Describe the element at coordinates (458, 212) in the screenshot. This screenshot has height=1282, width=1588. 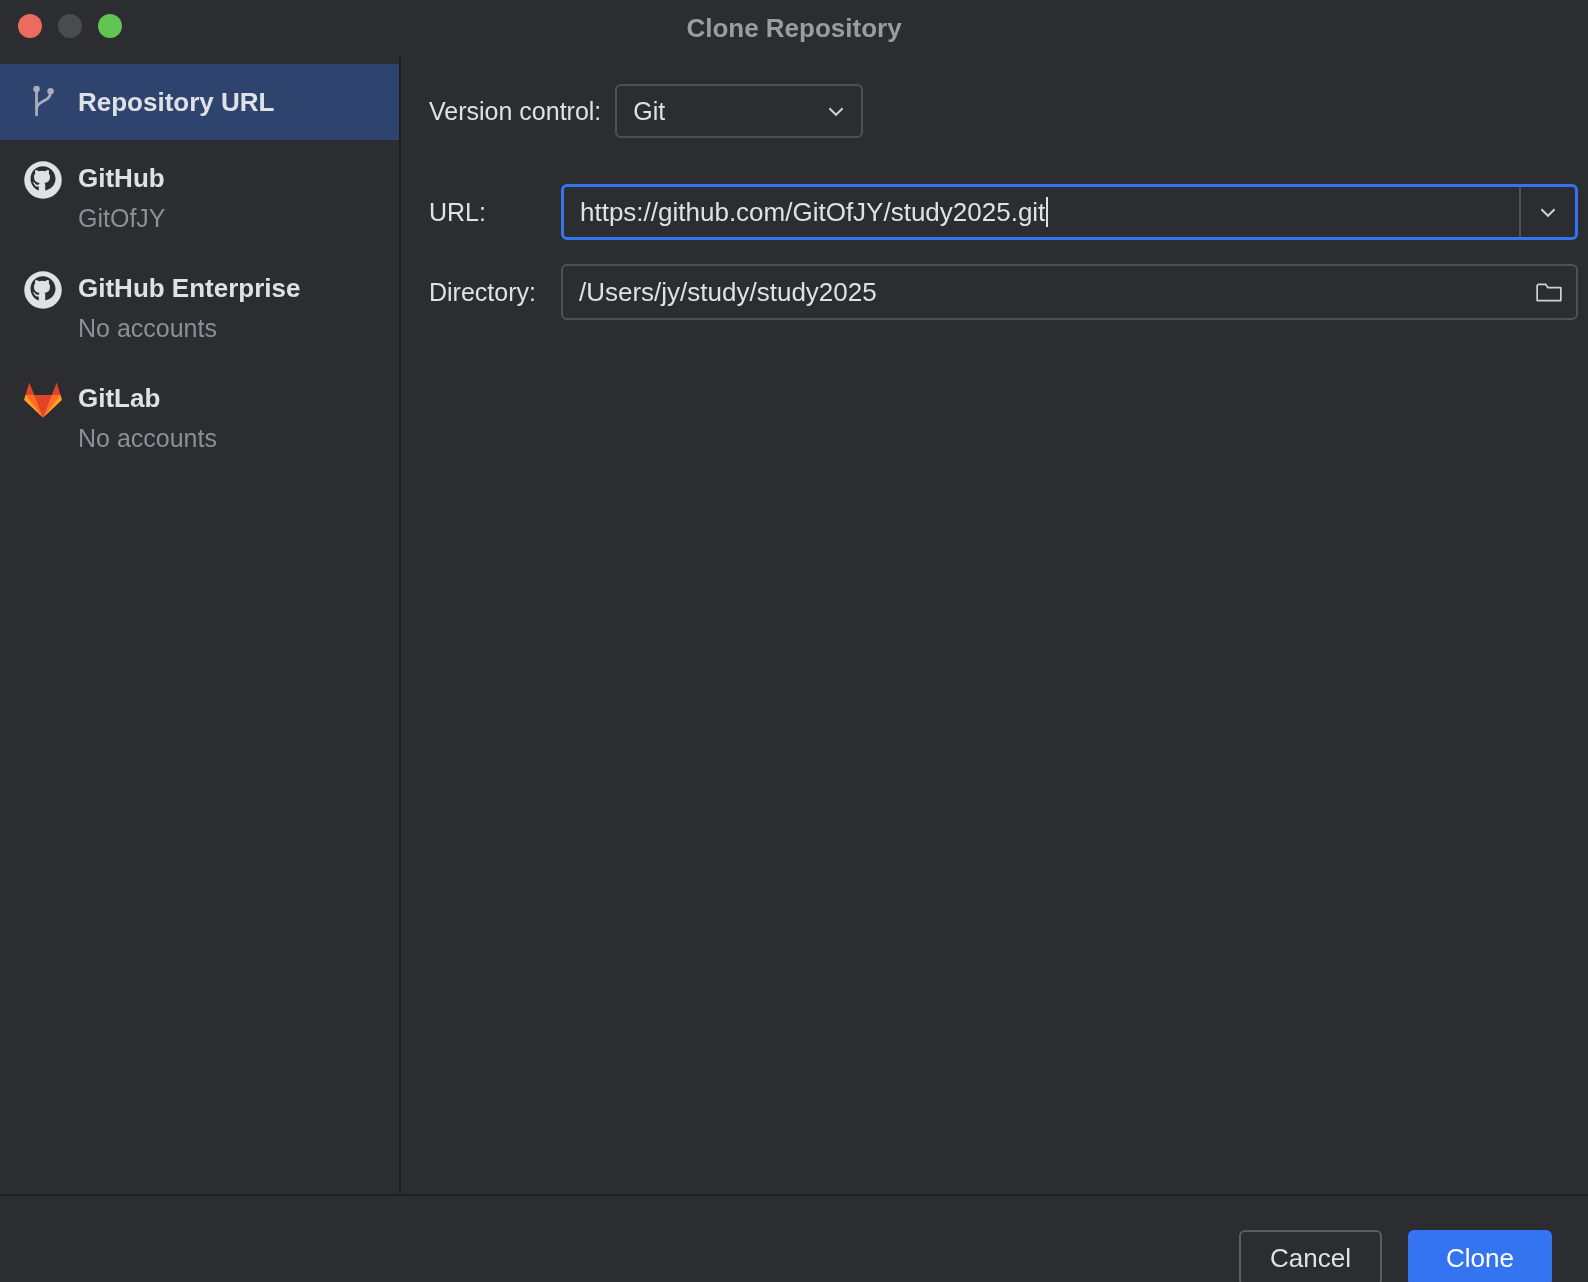
I see `field-label: URL:` at that location.